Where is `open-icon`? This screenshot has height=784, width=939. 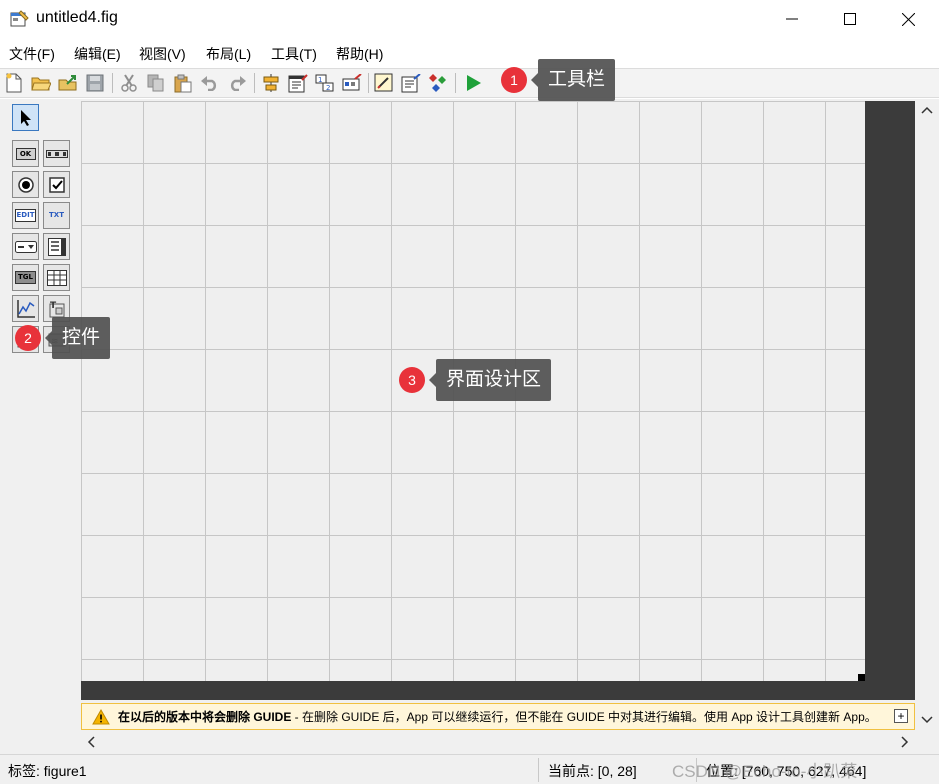 open-icon is located at coordinates (41, 84).